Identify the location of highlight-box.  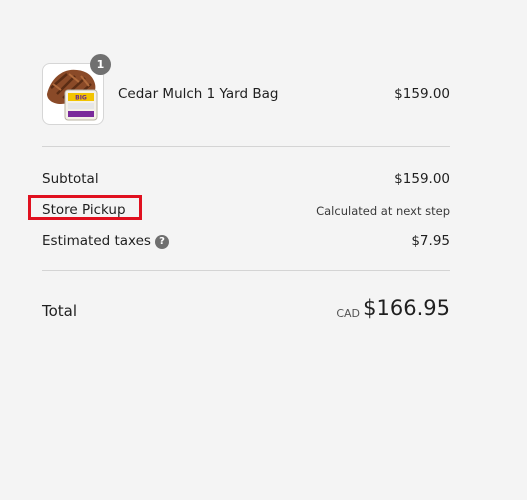
(85, 207).